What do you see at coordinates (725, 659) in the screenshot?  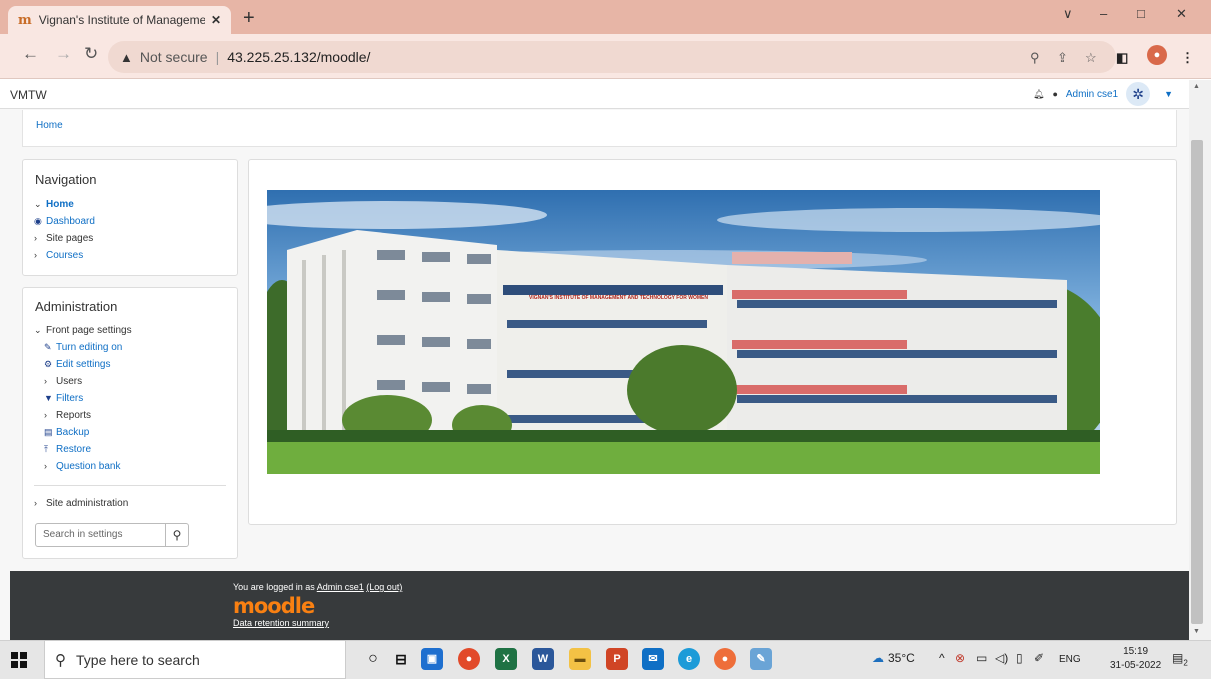 I see `chrome-profile-icon: ●` at bounding box center [725, 659].